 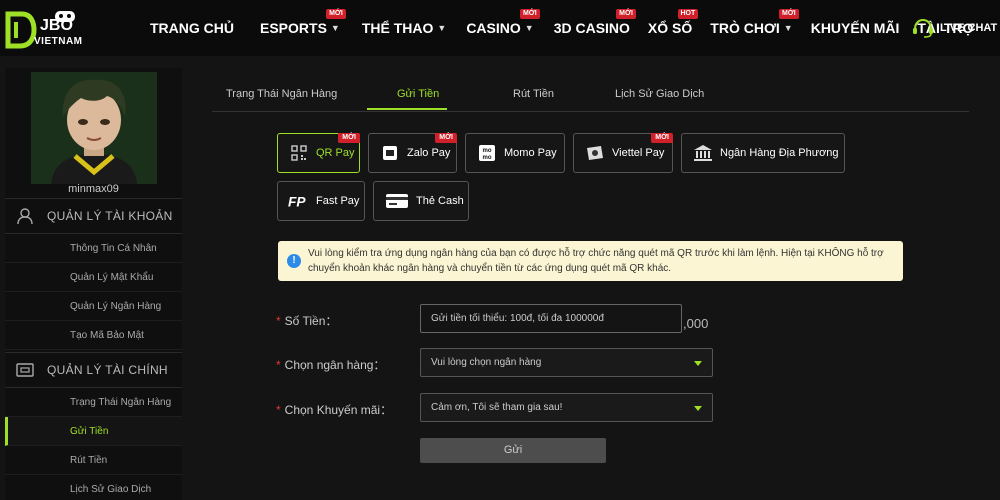 I want to click on pay-method-label: QR Pay, so click(x=335, y=153).